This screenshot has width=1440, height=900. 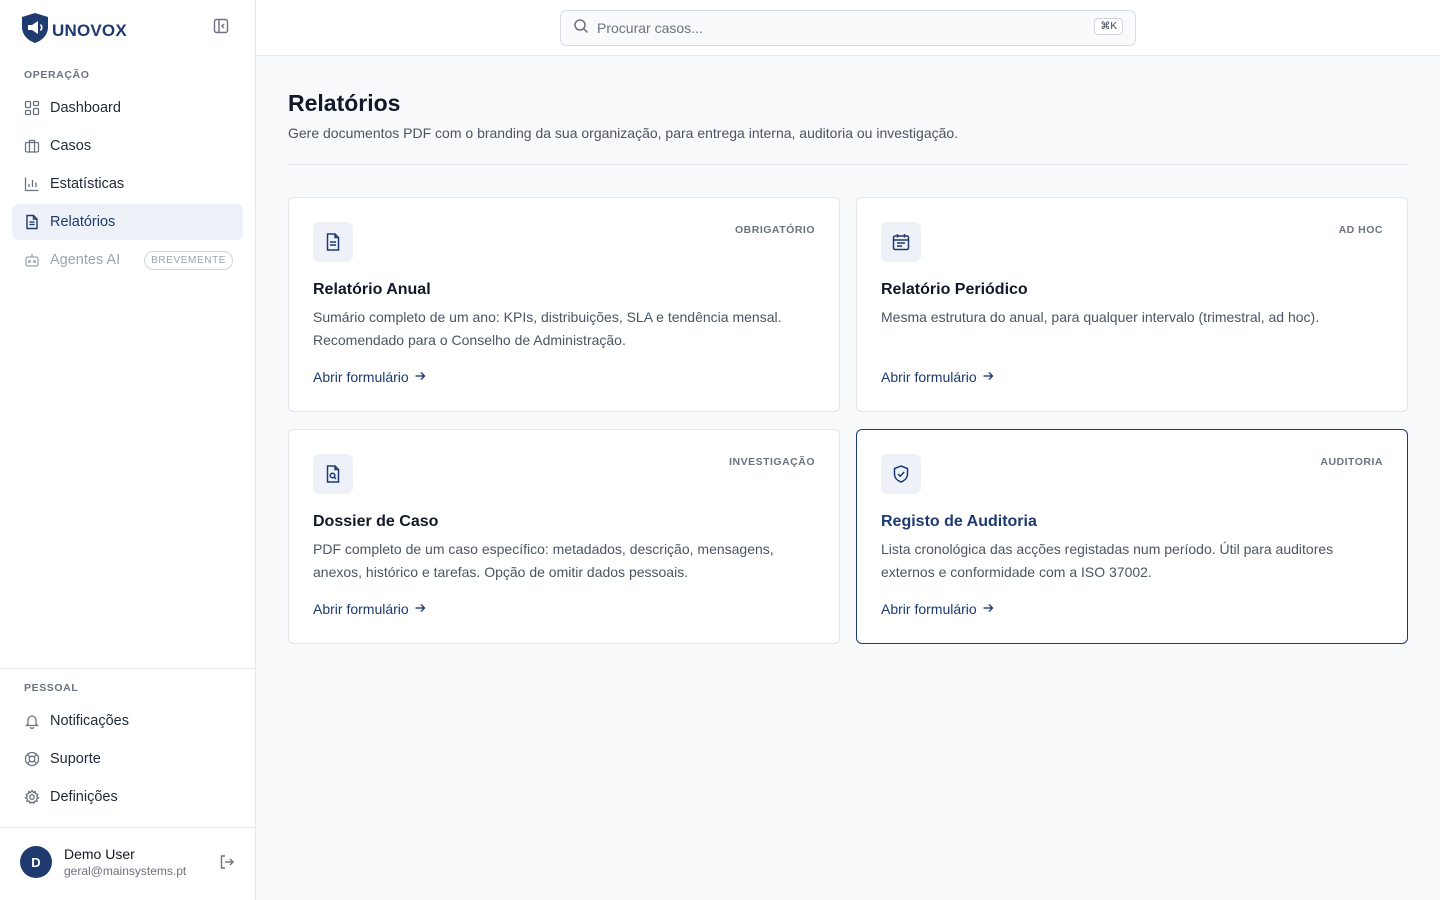 What do you see at coordinates (954, 289) in the screenshot?
I see `card-title: Relatório Periódico` at bounding box center [954, 289].